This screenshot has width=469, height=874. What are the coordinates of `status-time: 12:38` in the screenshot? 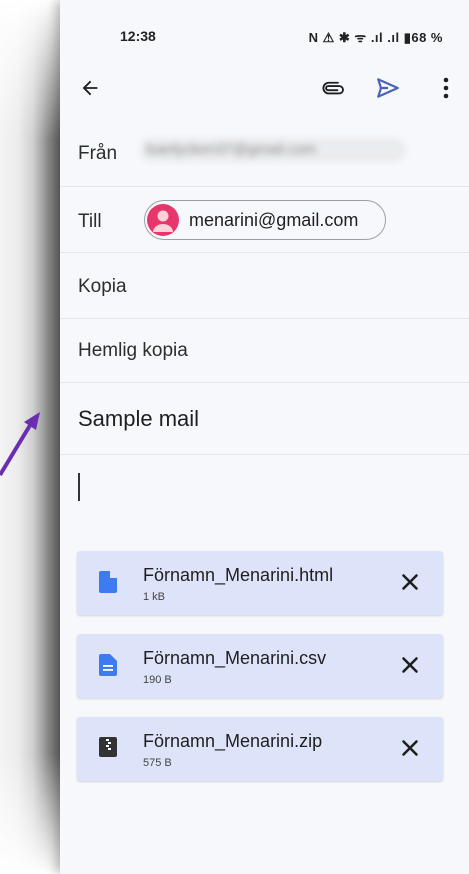 It's located at (138, 36).